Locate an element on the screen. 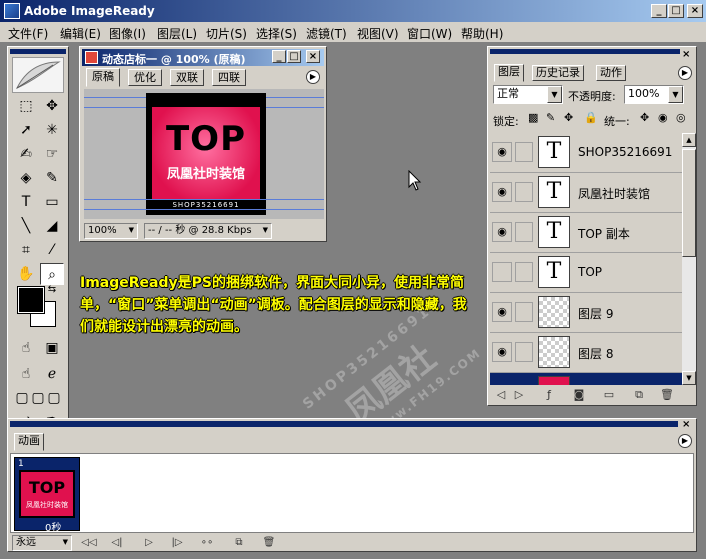 This screenshot has height=559, width=706. next-frame-icon: |▷ is located at coordinates (177, 543).